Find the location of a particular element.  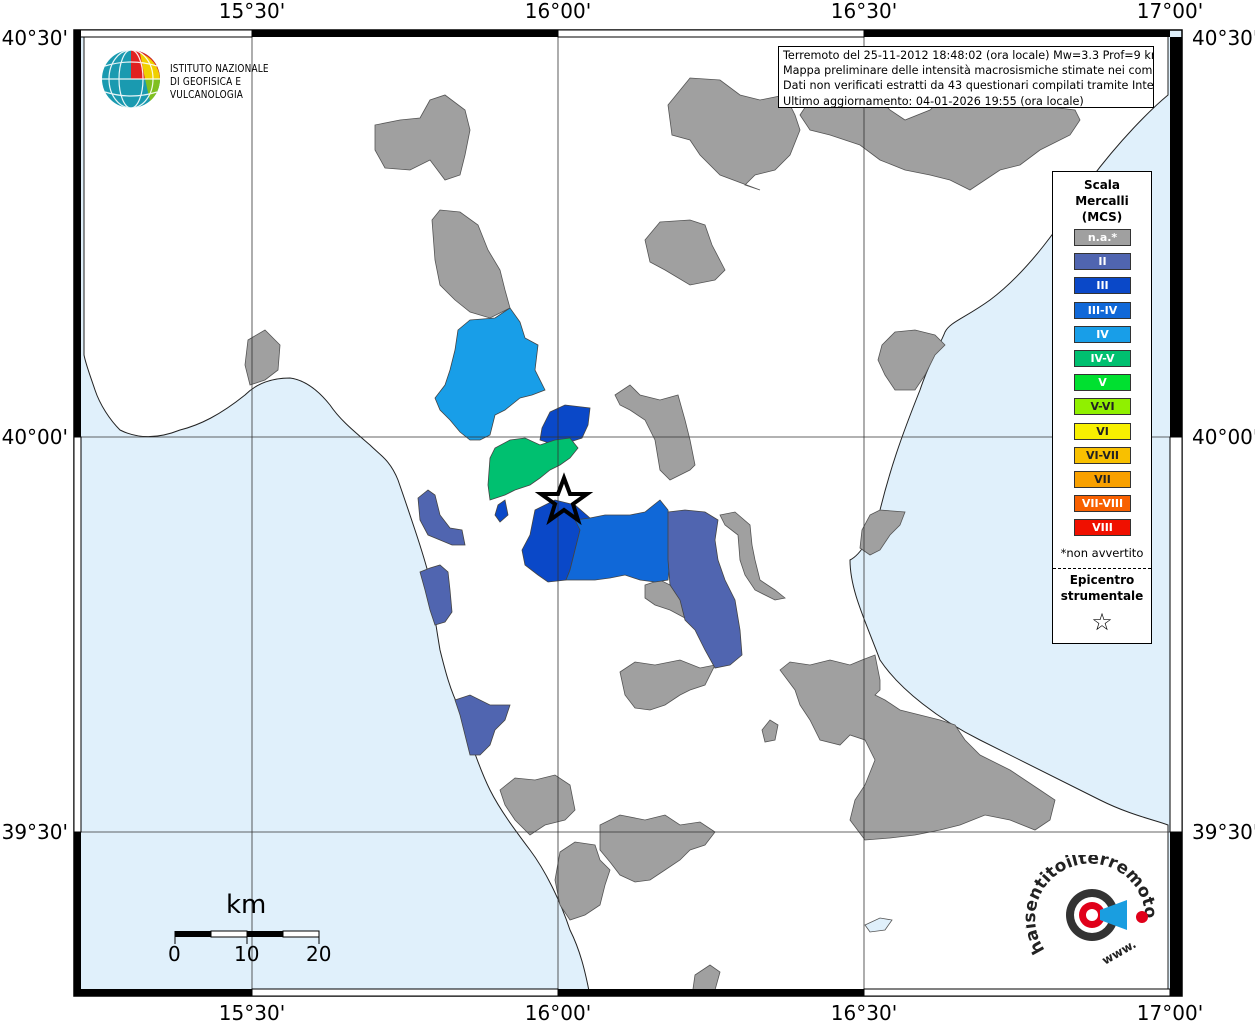

lon-label-top: 15°30' is located at coordinates (252, 11).